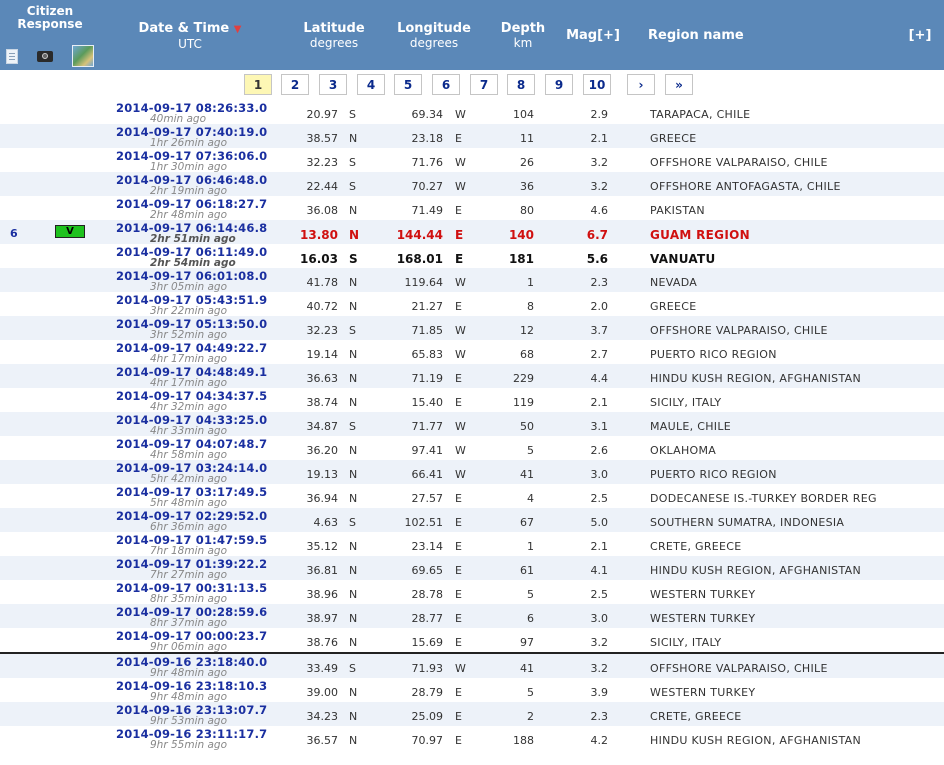 This screenshot has height=765, width=944. I want to click on citizen-icons, so click(57, 56).